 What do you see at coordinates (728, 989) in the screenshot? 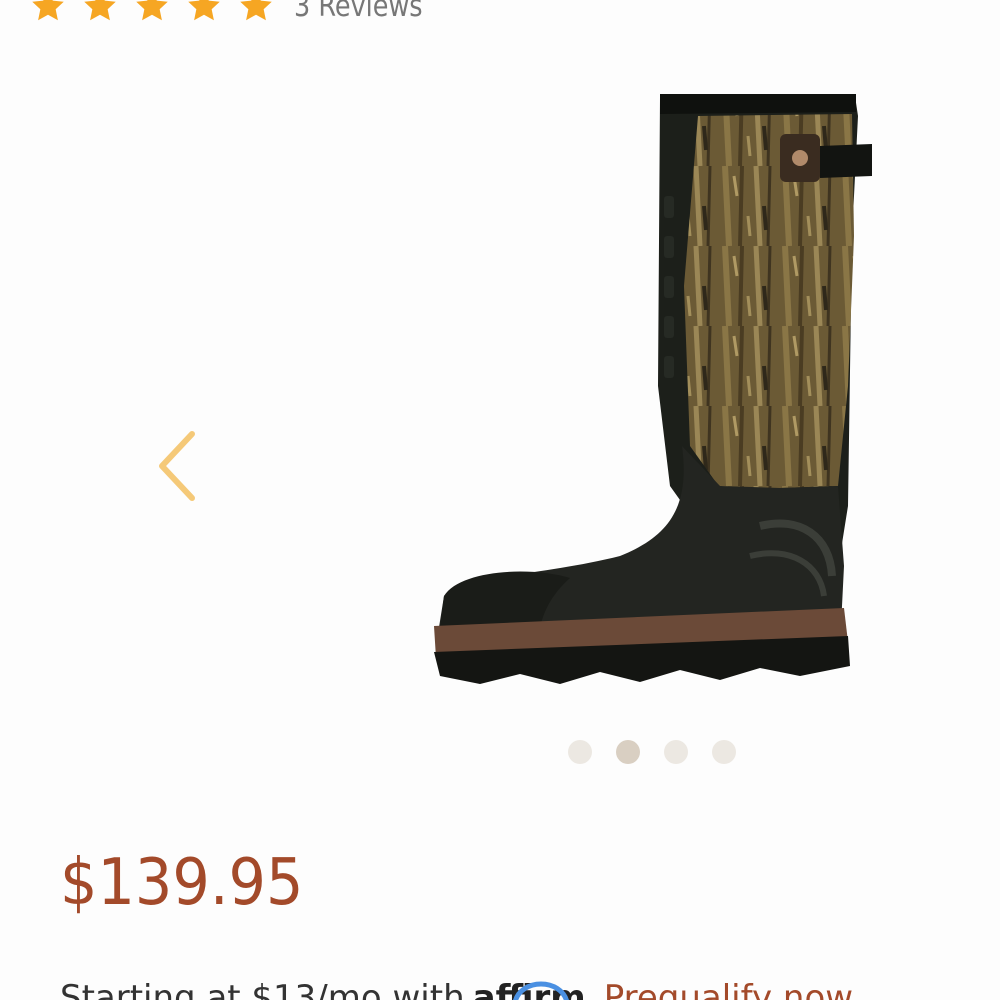
I see `prequalify-link: Prequalify now` at bounding box center [728, 989].